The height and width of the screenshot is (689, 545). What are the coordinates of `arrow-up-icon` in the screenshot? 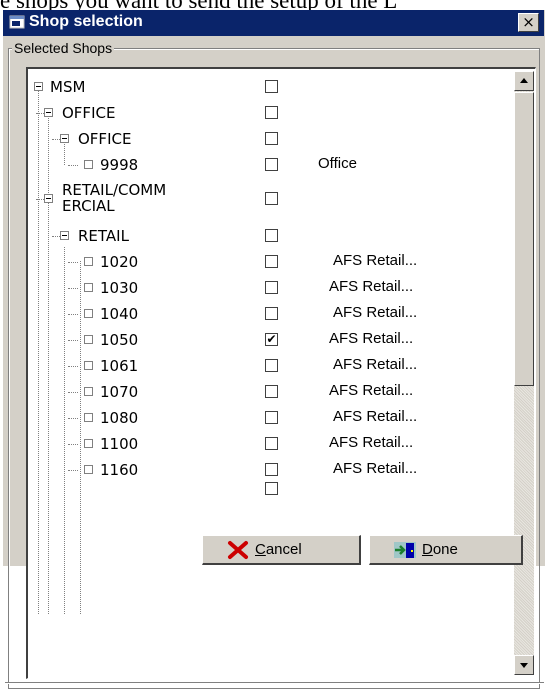 It's located at (524, 80).